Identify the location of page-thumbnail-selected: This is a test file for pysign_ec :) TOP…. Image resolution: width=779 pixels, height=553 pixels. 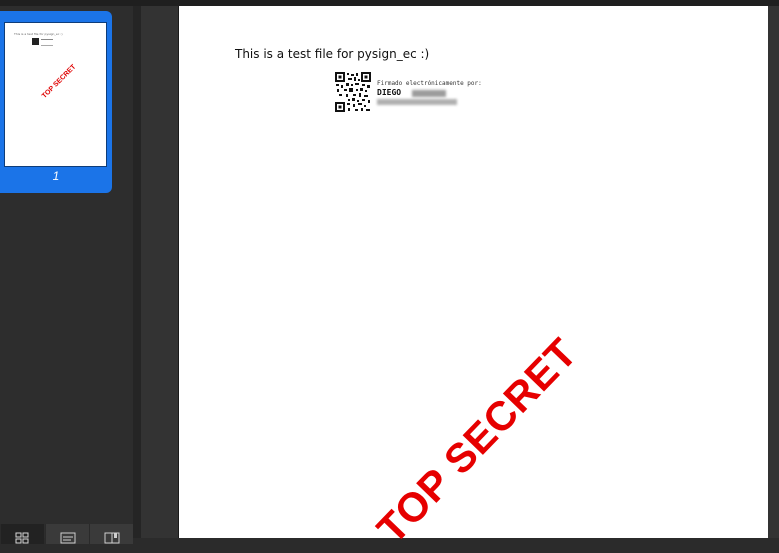
(56, 102).